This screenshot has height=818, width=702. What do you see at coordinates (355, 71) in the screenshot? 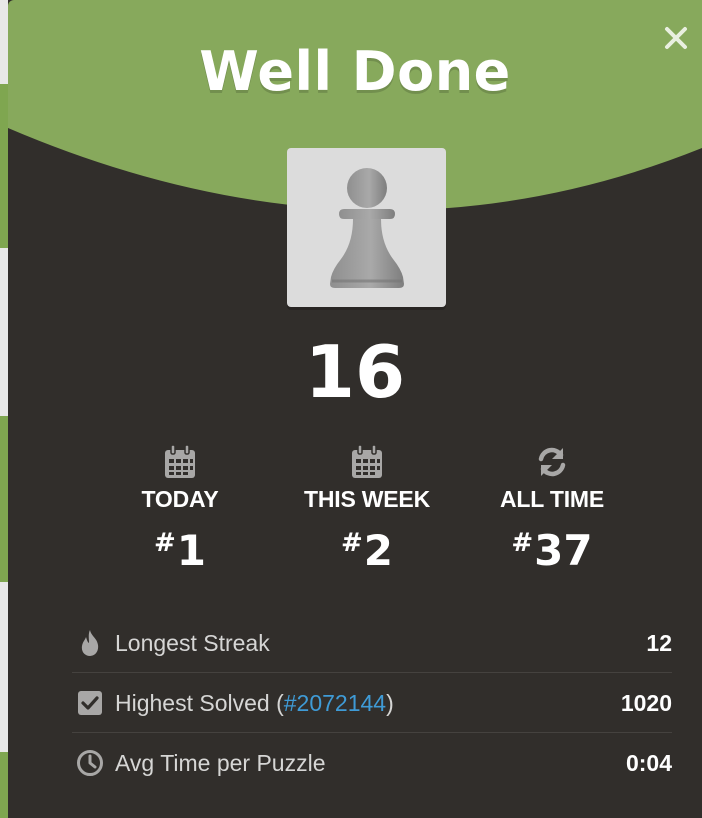
I see `modal-title: Well Done` at bounding box center [355, 71].